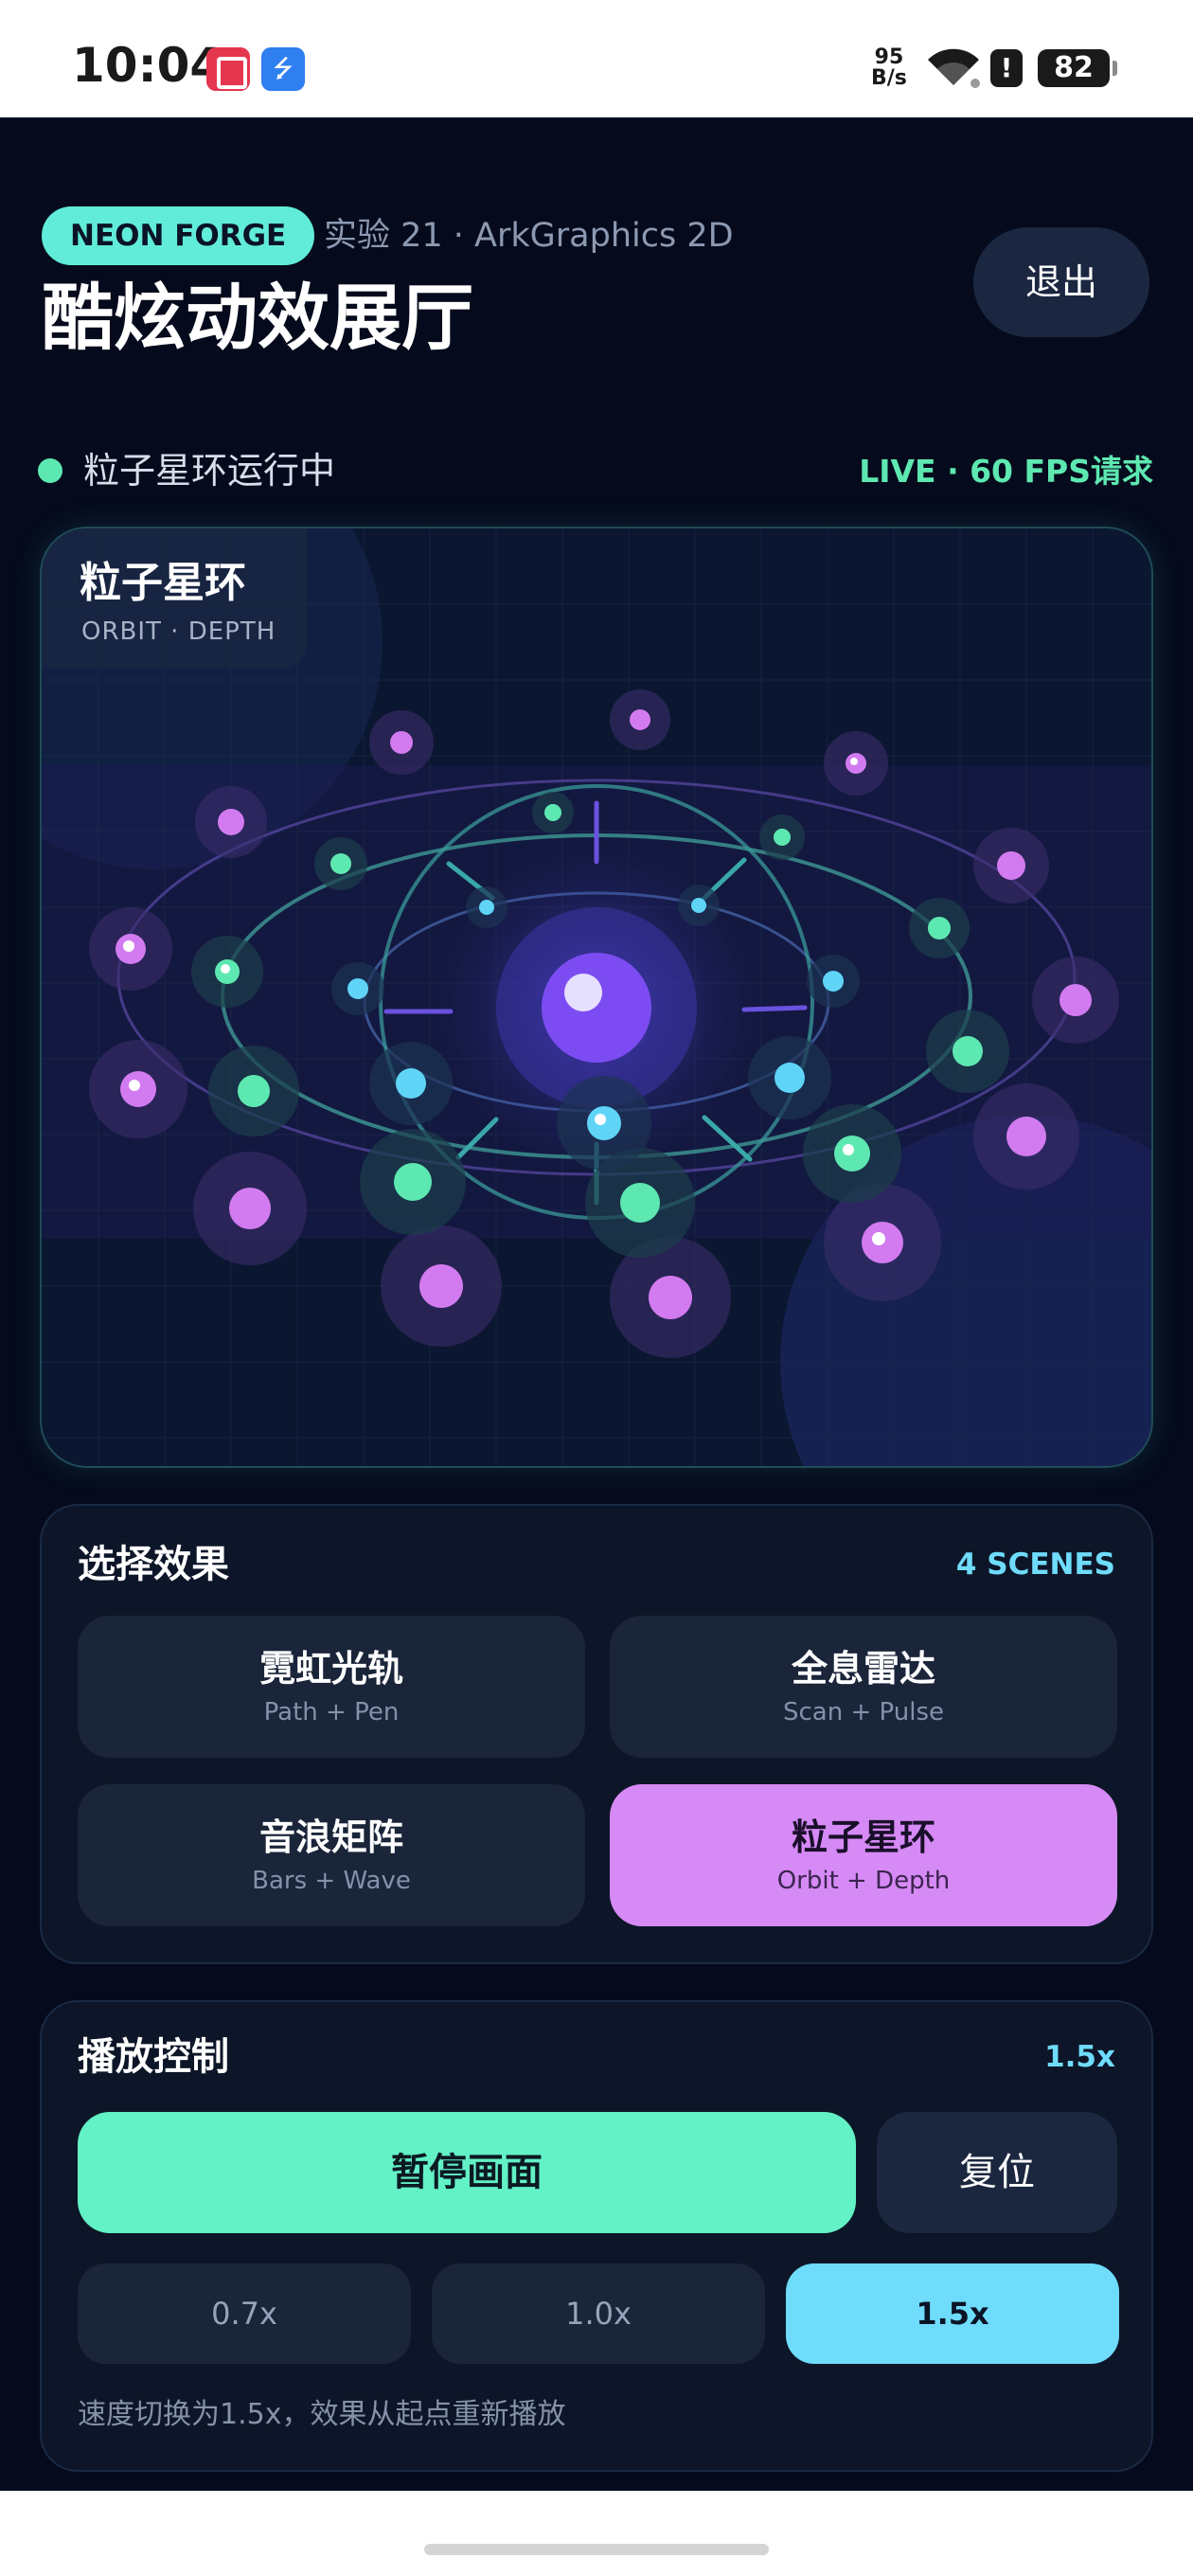 The height and width of the screenshot is (2576, 1193). What do you see at coordinates (163, 583) in the screenshot?
I see `canvas-title: 粒子星环` at bounding box center [163, 583].